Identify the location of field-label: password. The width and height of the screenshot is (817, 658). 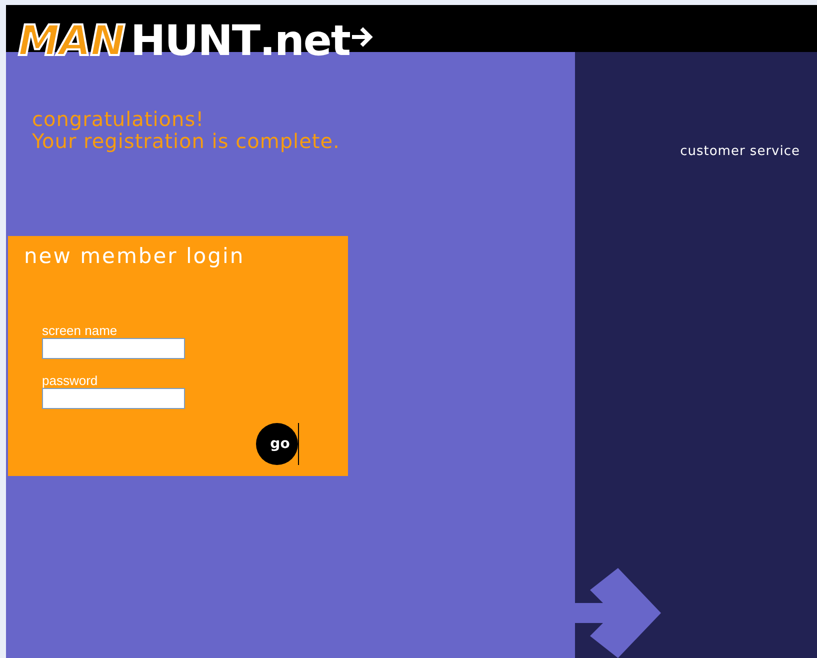
(70, 380).